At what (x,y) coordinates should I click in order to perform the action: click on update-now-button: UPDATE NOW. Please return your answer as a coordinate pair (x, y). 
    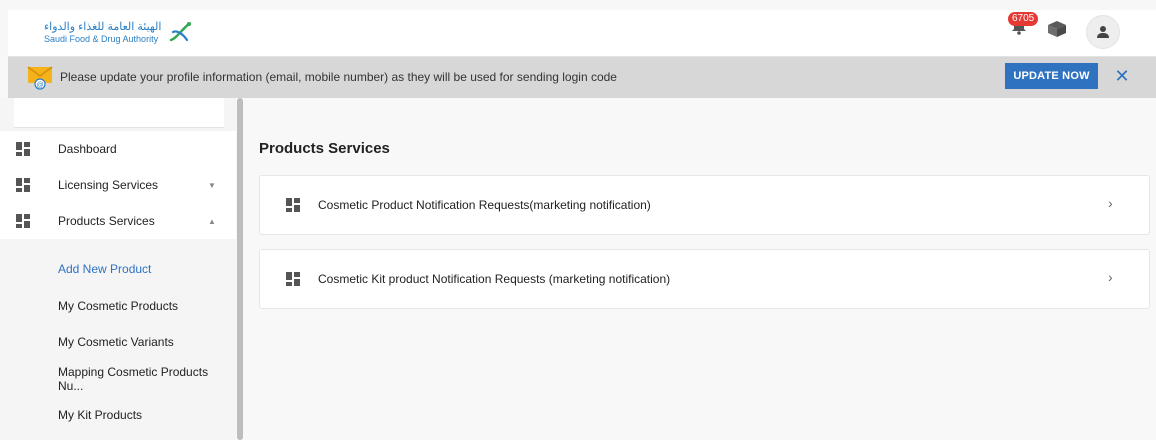
    Looking at the image, I should click on (1051, 76).